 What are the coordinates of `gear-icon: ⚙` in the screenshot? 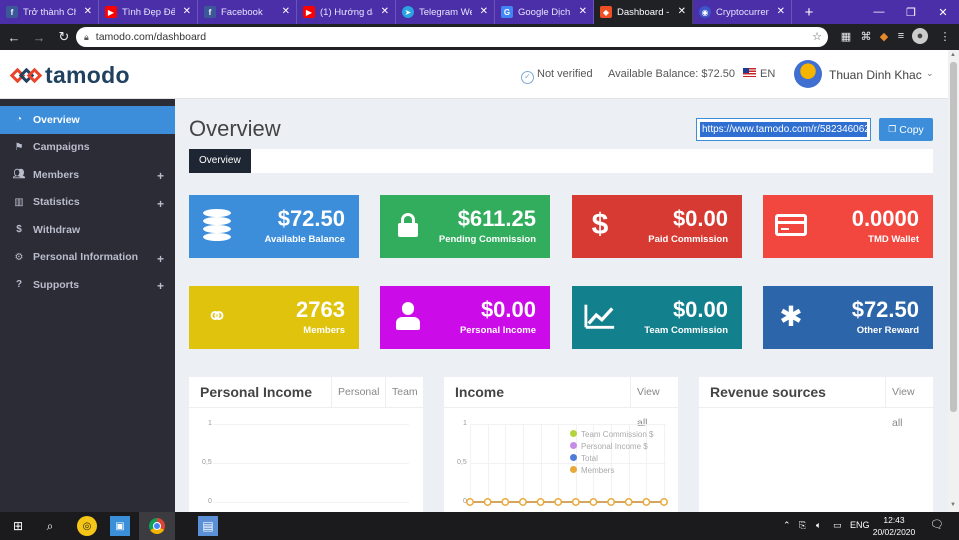 It's located at (19, 257).